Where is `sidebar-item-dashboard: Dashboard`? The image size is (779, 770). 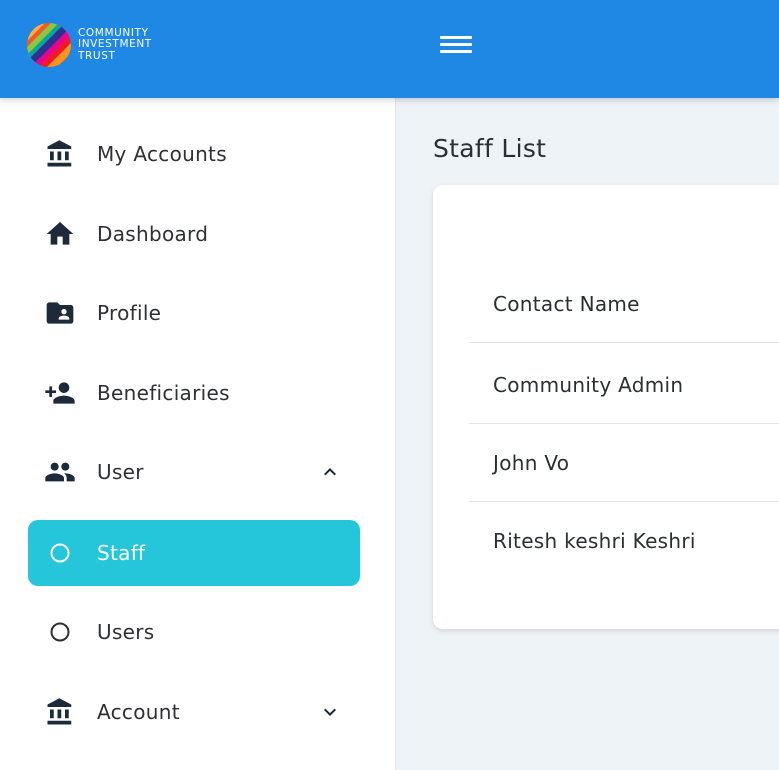
sidebar-item-dashboard: Dashboard is located at coordinates (194, 234).